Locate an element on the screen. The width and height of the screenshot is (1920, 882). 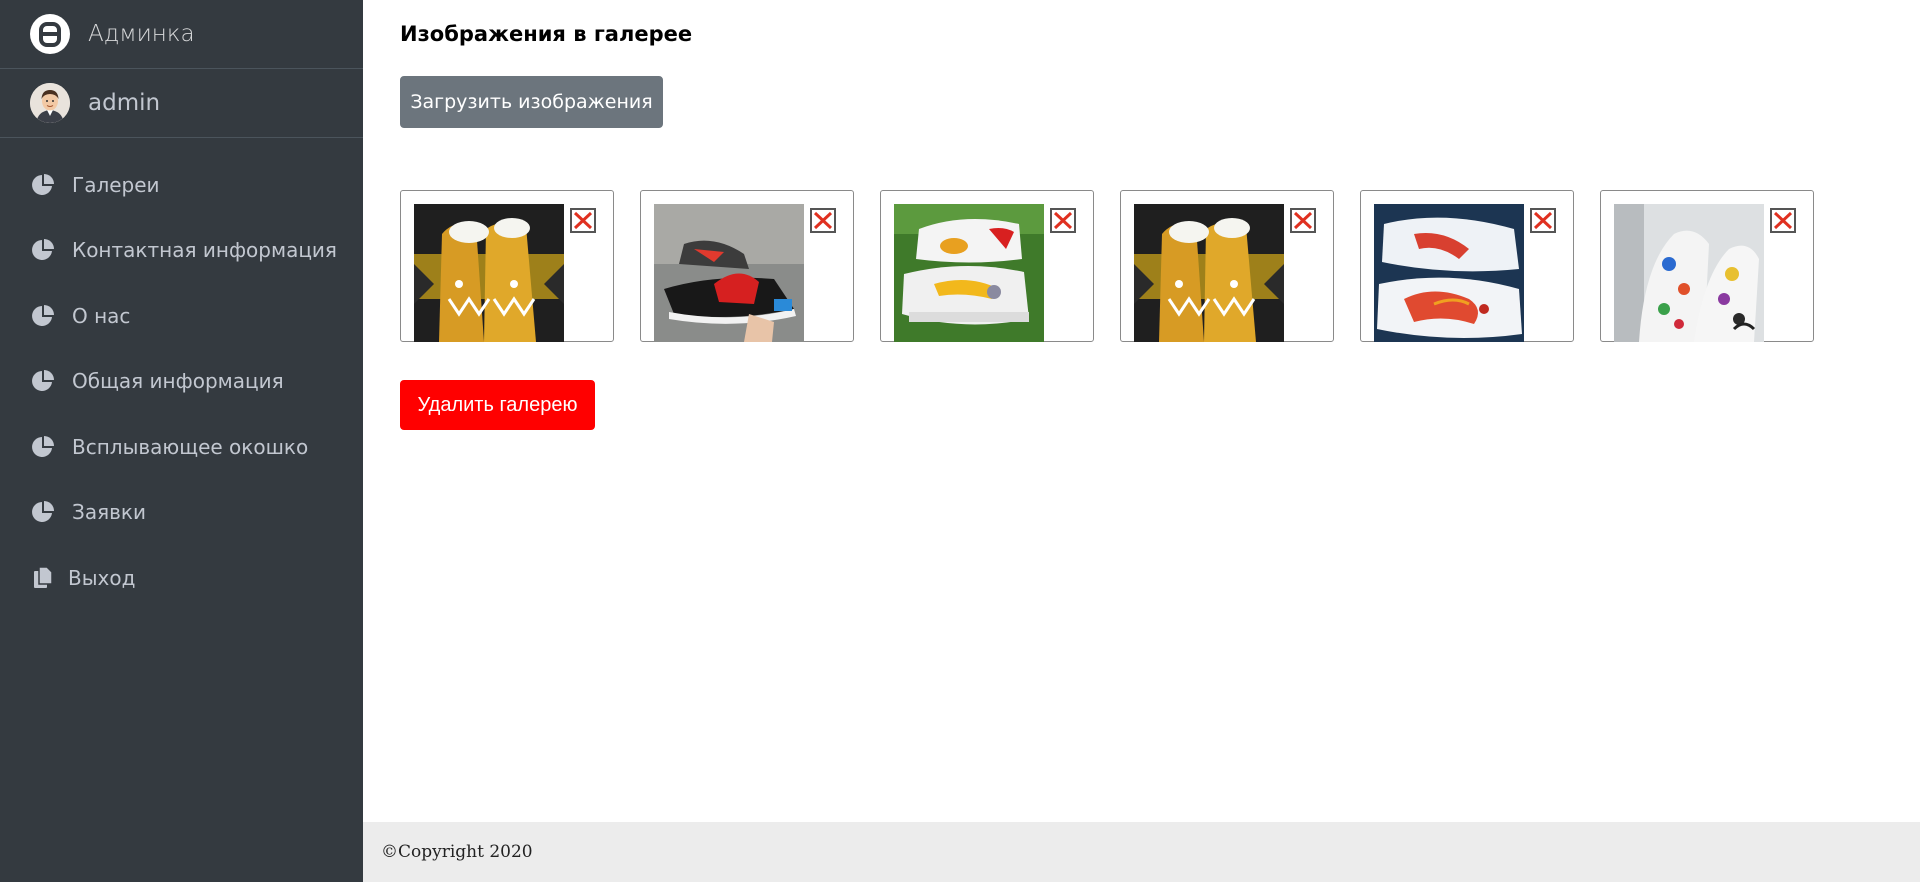
copyright-text: ©Copyright 2020 is located at coordinates (457, 852).